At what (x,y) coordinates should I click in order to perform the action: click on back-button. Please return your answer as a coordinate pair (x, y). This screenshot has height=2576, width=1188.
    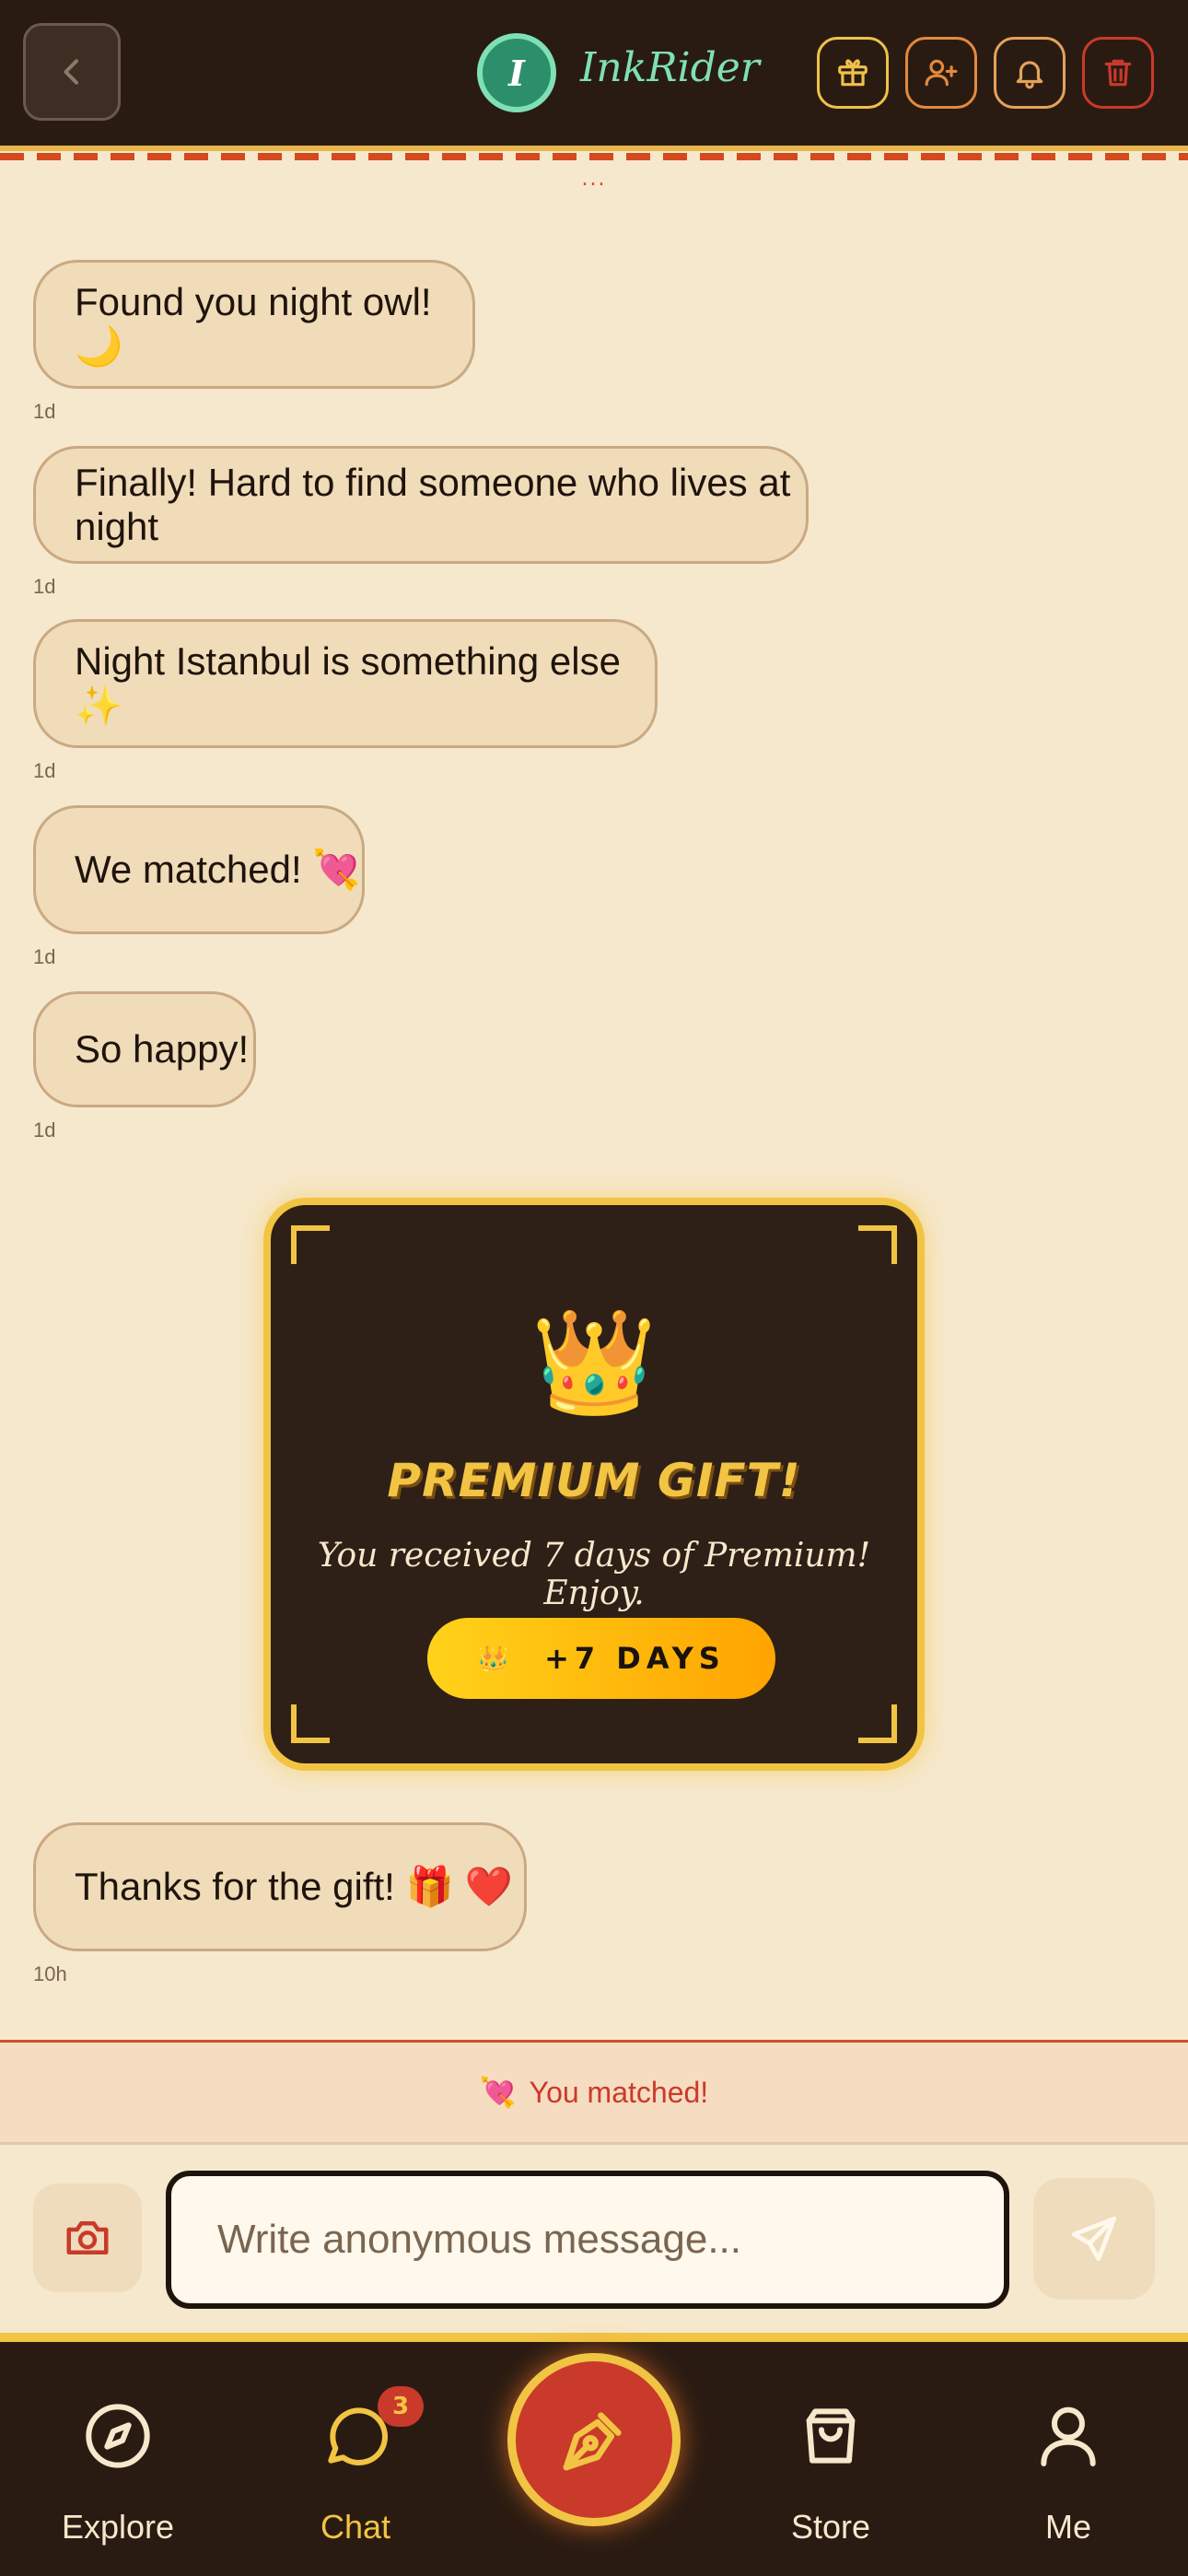
    Looking at the image, I should click on (72, 72).